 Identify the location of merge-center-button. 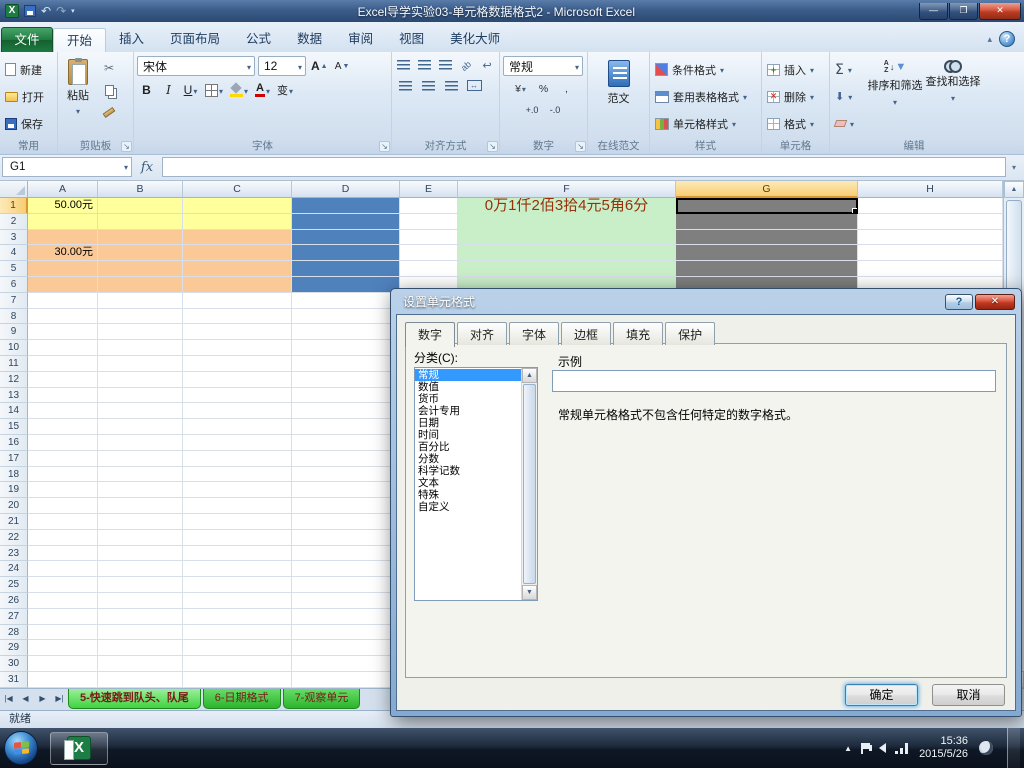
(474, 85).